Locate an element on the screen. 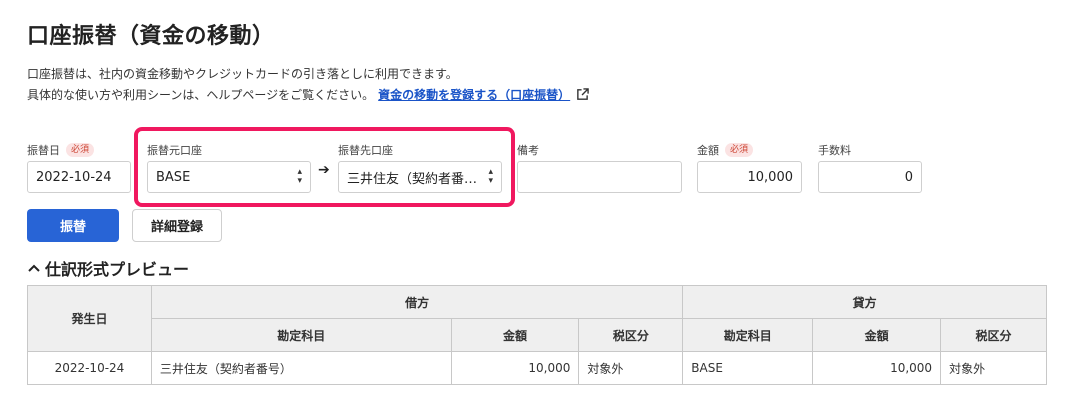 The image size is (1080, 414). header-credit-tax: 税区分 is located at coordinates (993, 335).